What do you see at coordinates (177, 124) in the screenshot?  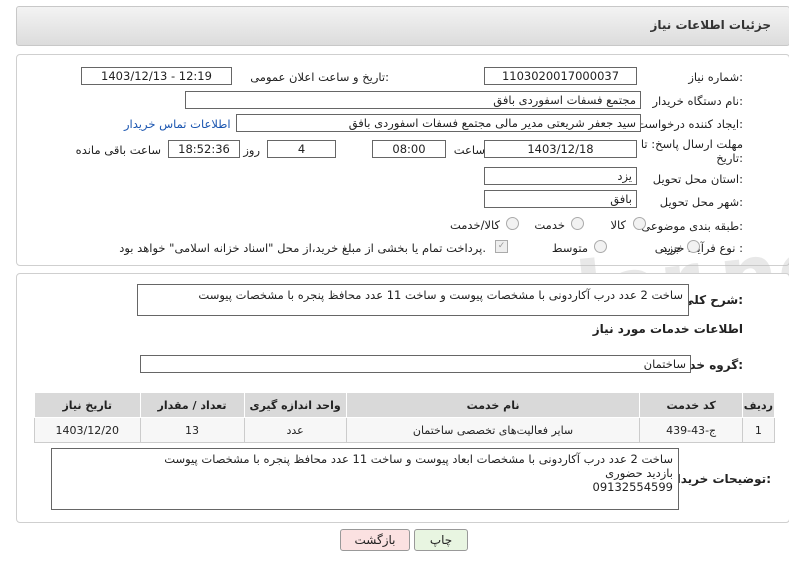 I see `contact-buyer-link: اطلاعات تماس خریدار` at bounding box center [177, 124].